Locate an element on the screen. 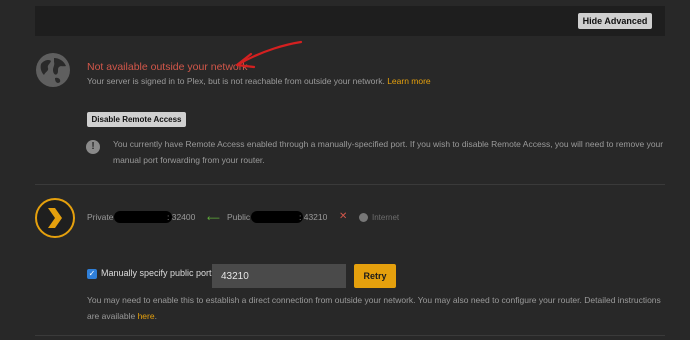  disable-remote-access-button: Disable Remote Access is located at coordinates (136, 119).